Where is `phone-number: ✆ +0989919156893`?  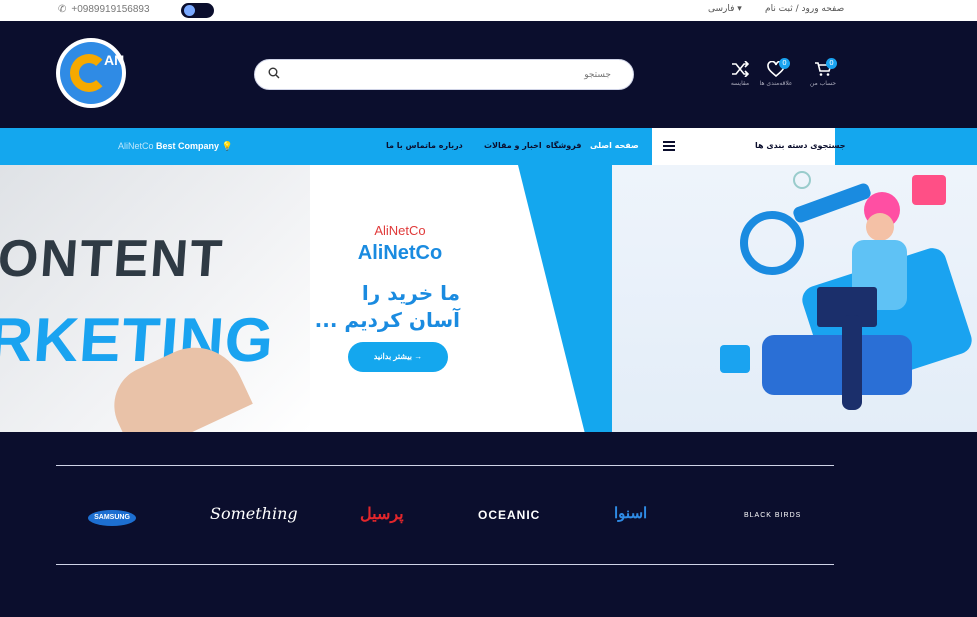
phone-number: ✆ +0989919156893 is located at coordinates (104, 9).